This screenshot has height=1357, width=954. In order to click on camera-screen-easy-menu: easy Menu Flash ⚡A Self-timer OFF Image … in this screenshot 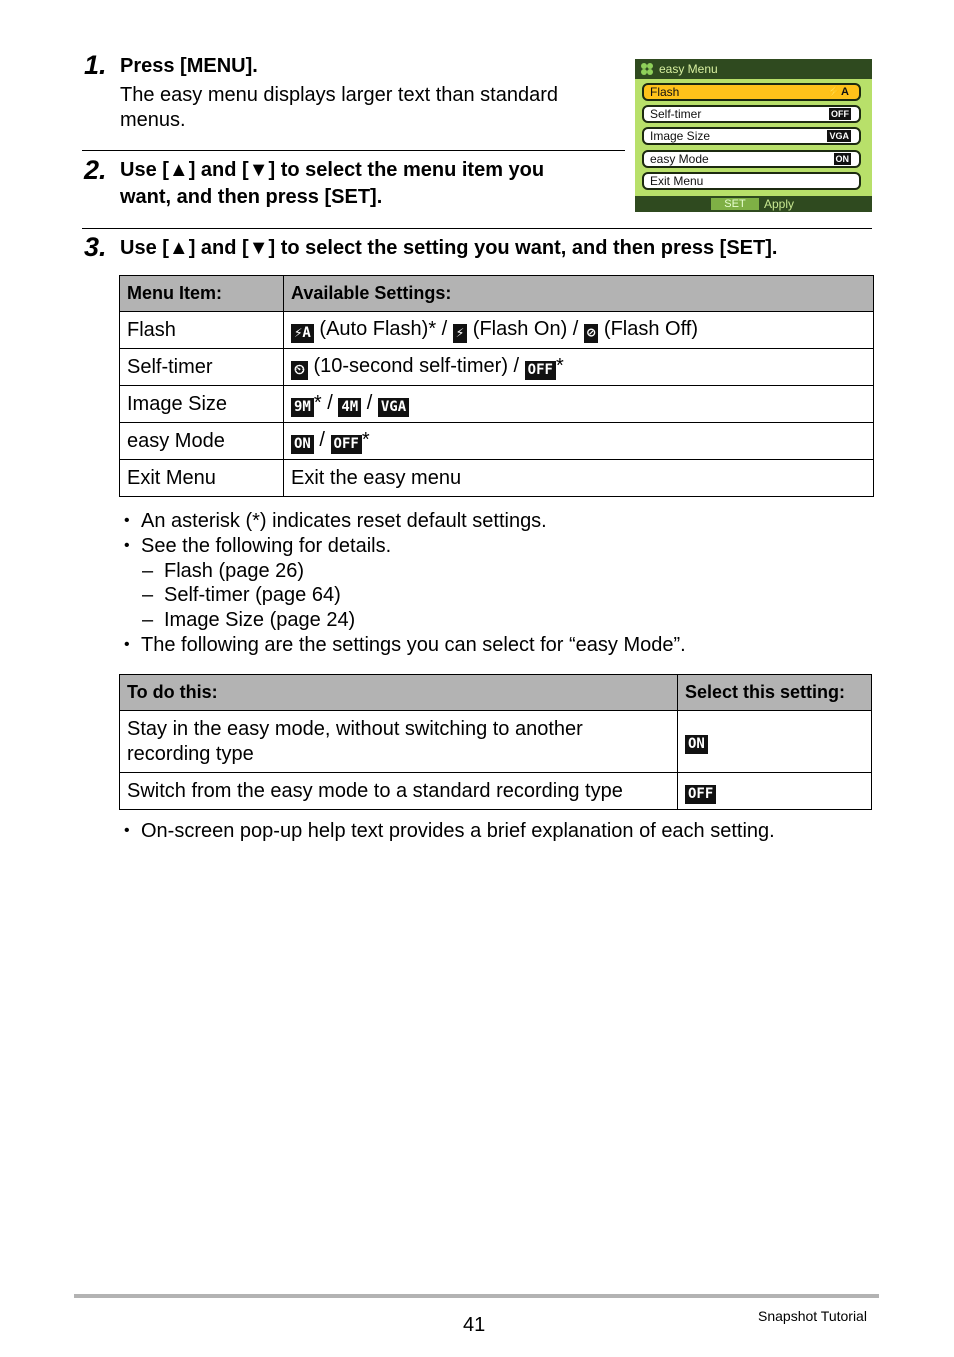, I will do `click(753, 135)`.